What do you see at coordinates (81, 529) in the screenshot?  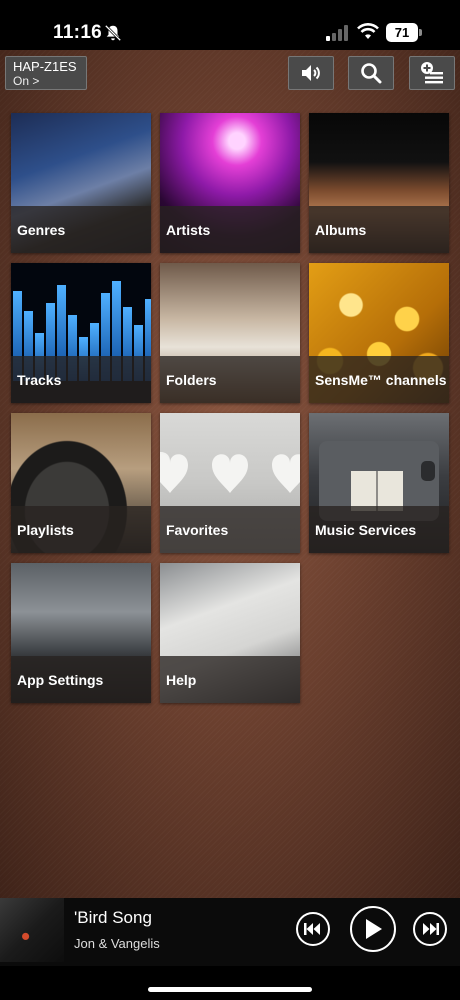 I see `tile-label: Playlists` at bounding box center [81, 529].